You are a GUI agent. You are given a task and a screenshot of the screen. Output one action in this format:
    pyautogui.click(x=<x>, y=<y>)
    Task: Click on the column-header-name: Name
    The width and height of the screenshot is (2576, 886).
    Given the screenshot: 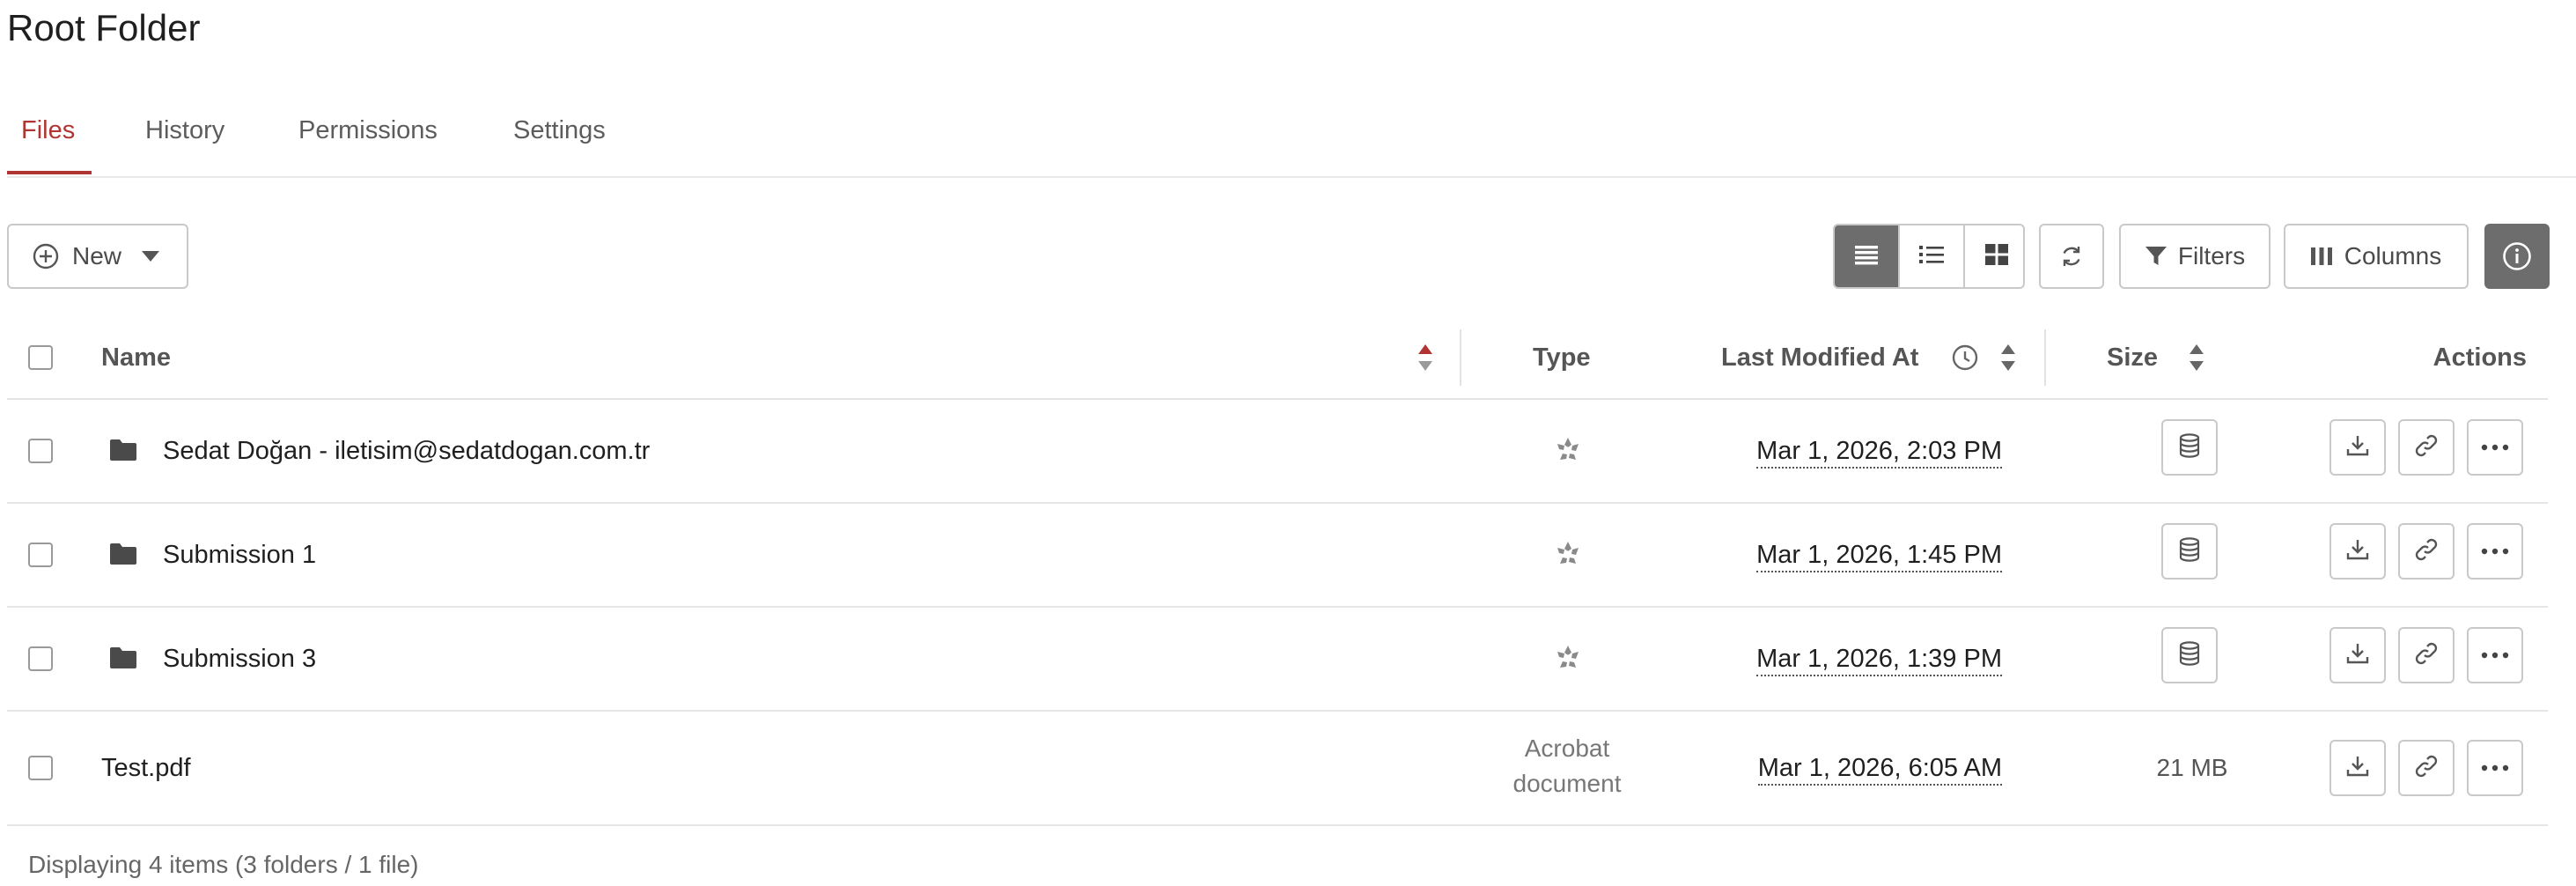 What is the action you would take?
    pyautogui.click(x=136, y=357)
    